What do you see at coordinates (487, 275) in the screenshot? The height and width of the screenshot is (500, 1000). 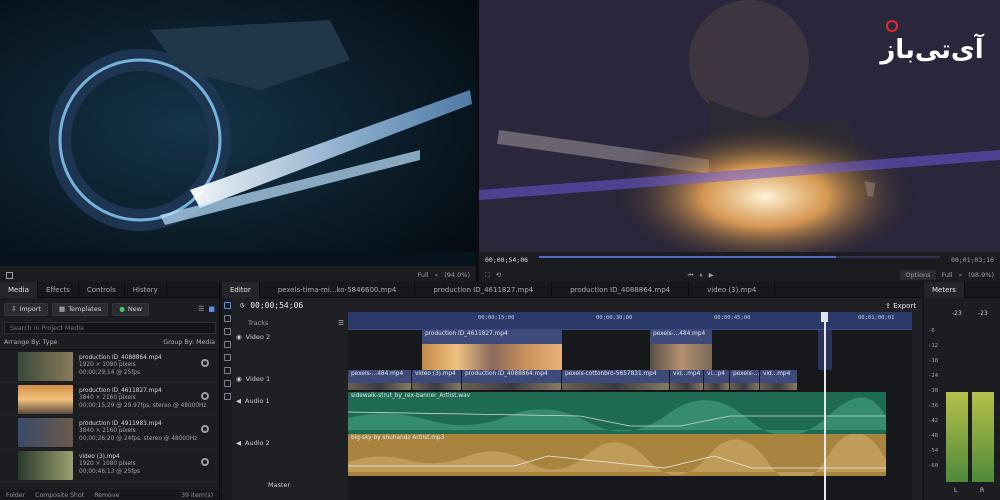 I see `crop-icon: ⛶` at bounding box center [487, 275].